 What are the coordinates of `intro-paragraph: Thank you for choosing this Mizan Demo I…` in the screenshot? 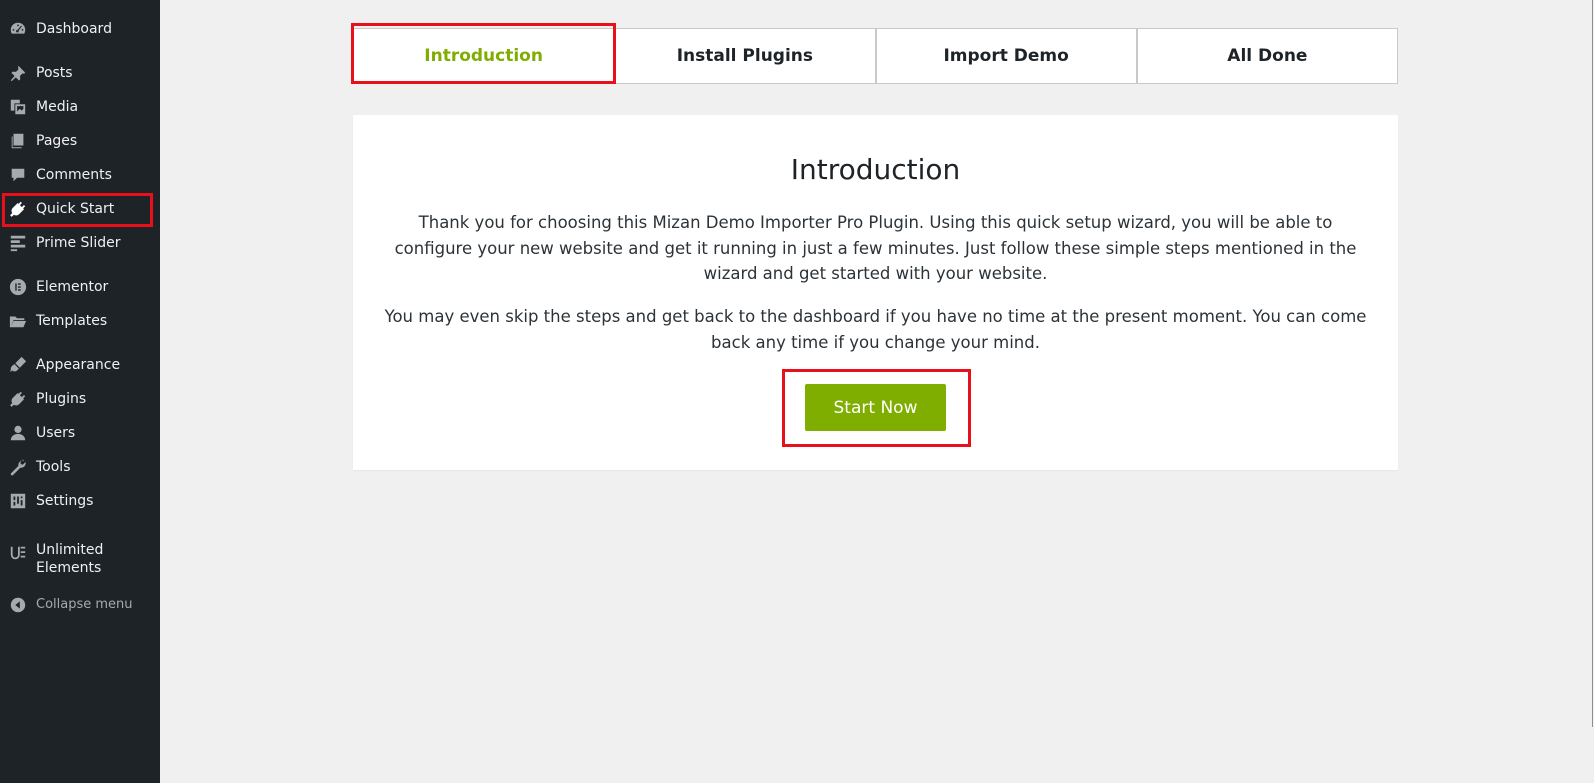 It's located at (875, 248).